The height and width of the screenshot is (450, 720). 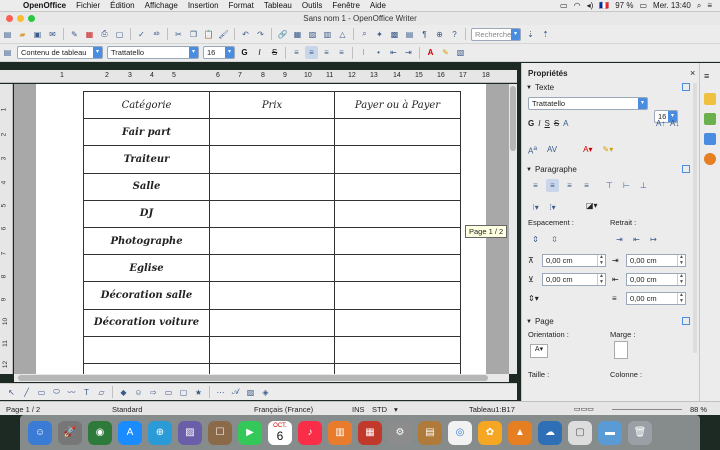 What do you see at coordinates (656, 279) in the screenshot?
I see `indent-after-field: 0,00 cm ▲ ▼` at bounding box center [656, 279].